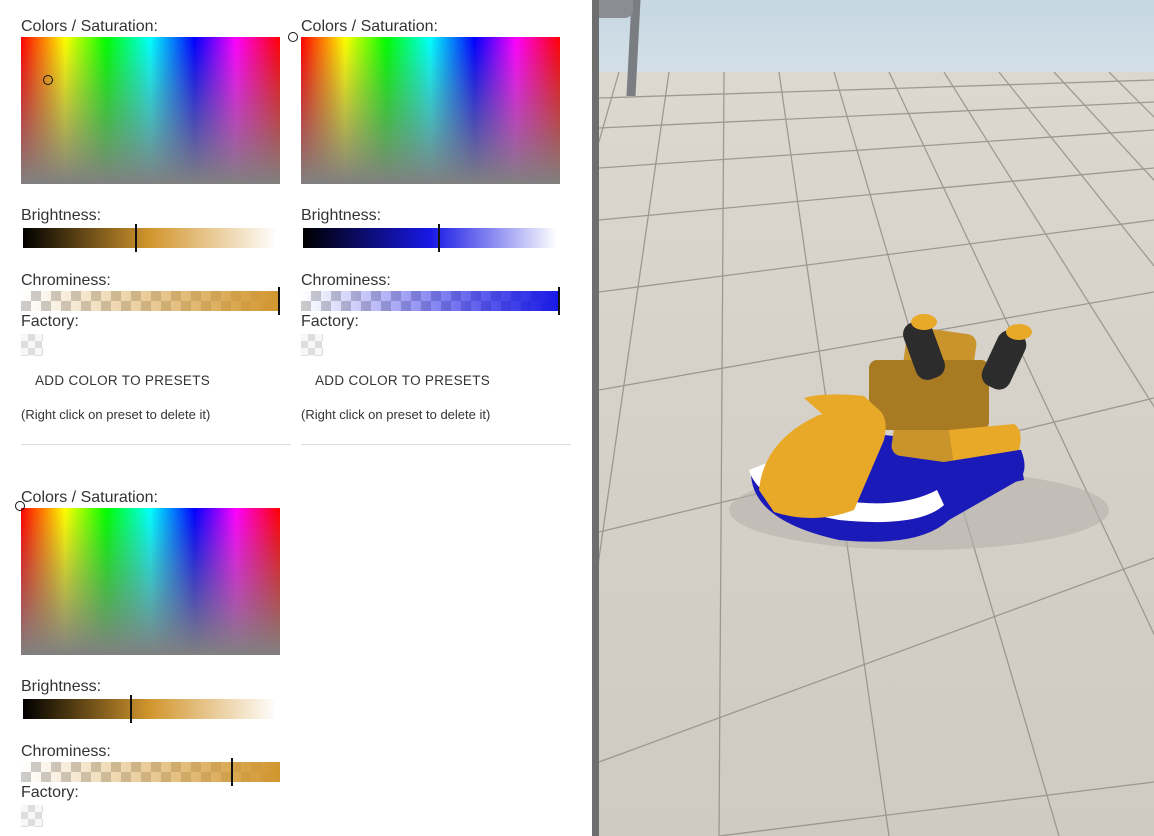 Image resolution: width=1154 pixels, height=836 pixels. What do you see at coordinates (919, 432) in the screenshot?
I see `kart-model` at bounding box center [919, 432].